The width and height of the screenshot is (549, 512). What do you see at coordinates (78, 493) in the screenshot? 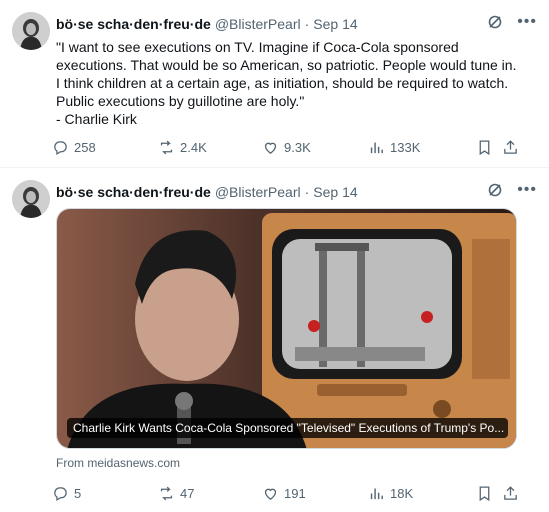
I see `reply-count: 5` at bounding box center [78, 493].